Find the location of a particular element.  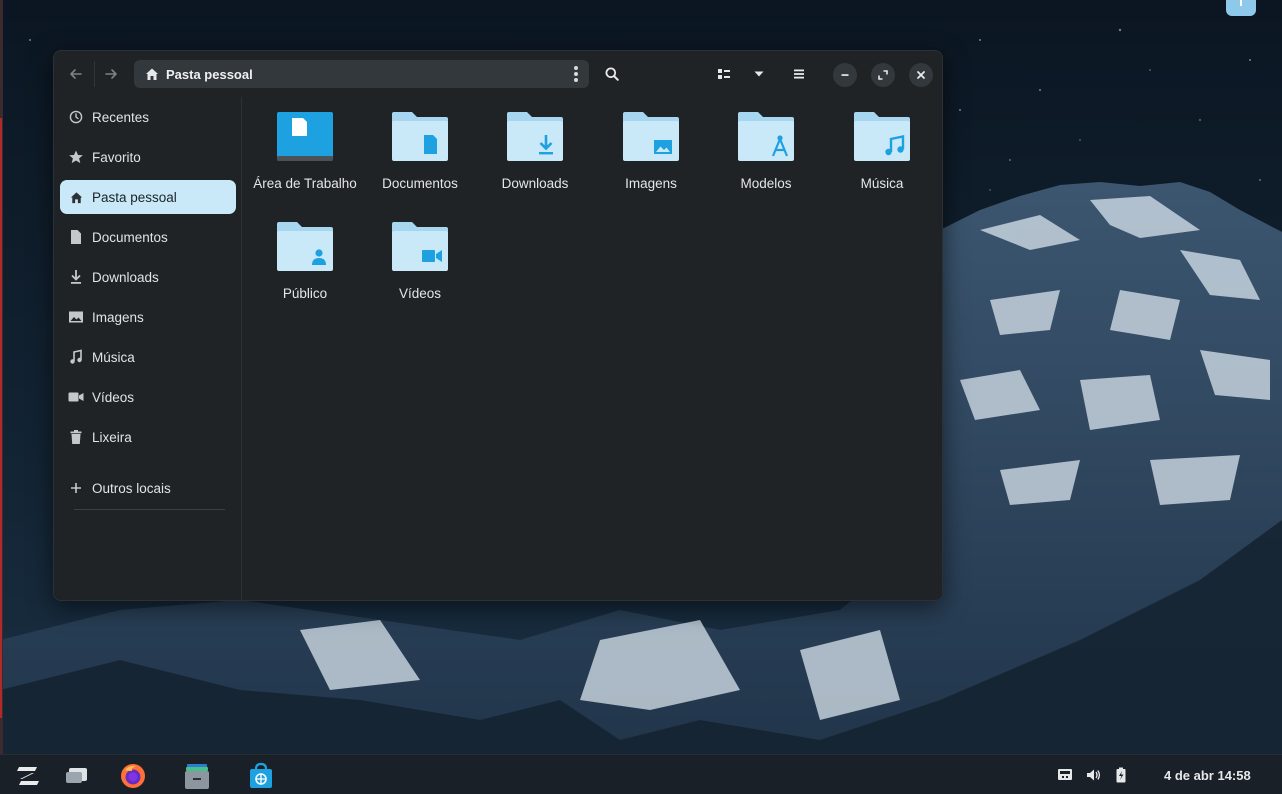

file-label: Imagens is located at coordinates (651, 183).